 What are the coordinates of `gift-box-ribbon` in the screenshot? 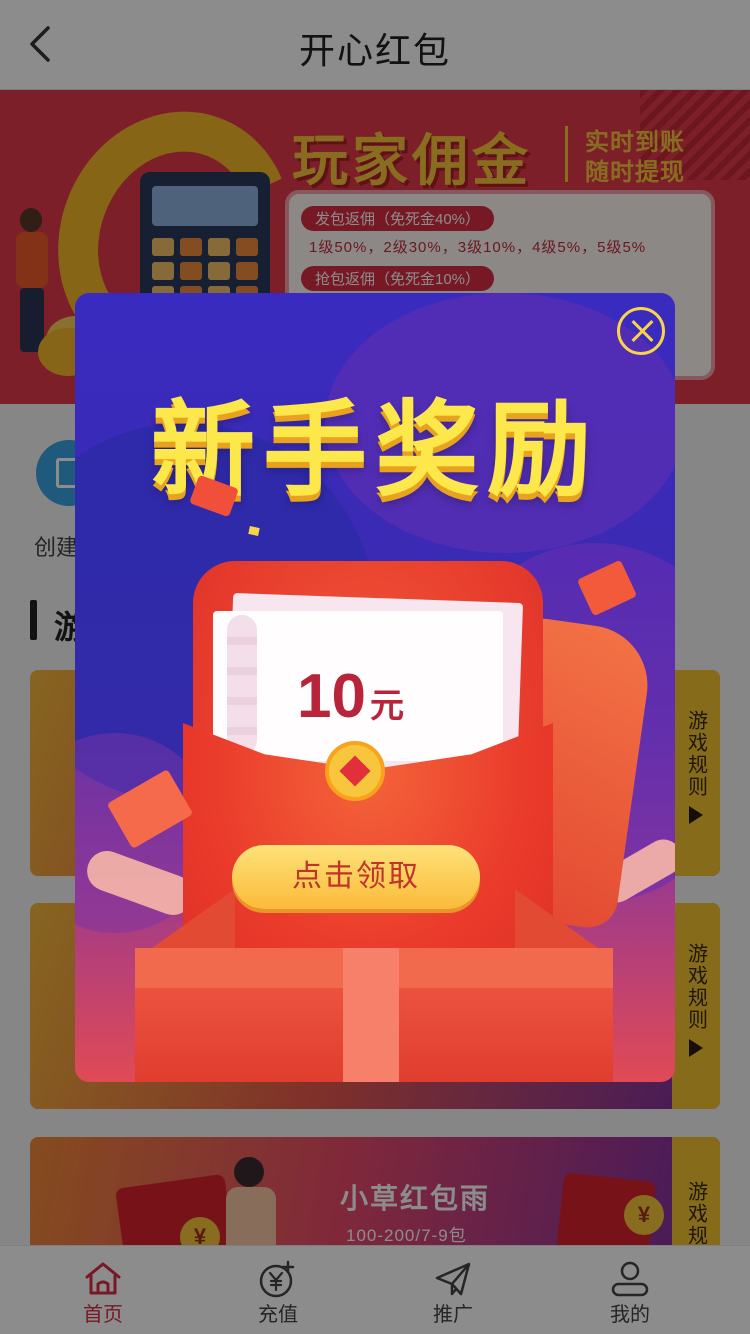 It's located at (371, 1015).